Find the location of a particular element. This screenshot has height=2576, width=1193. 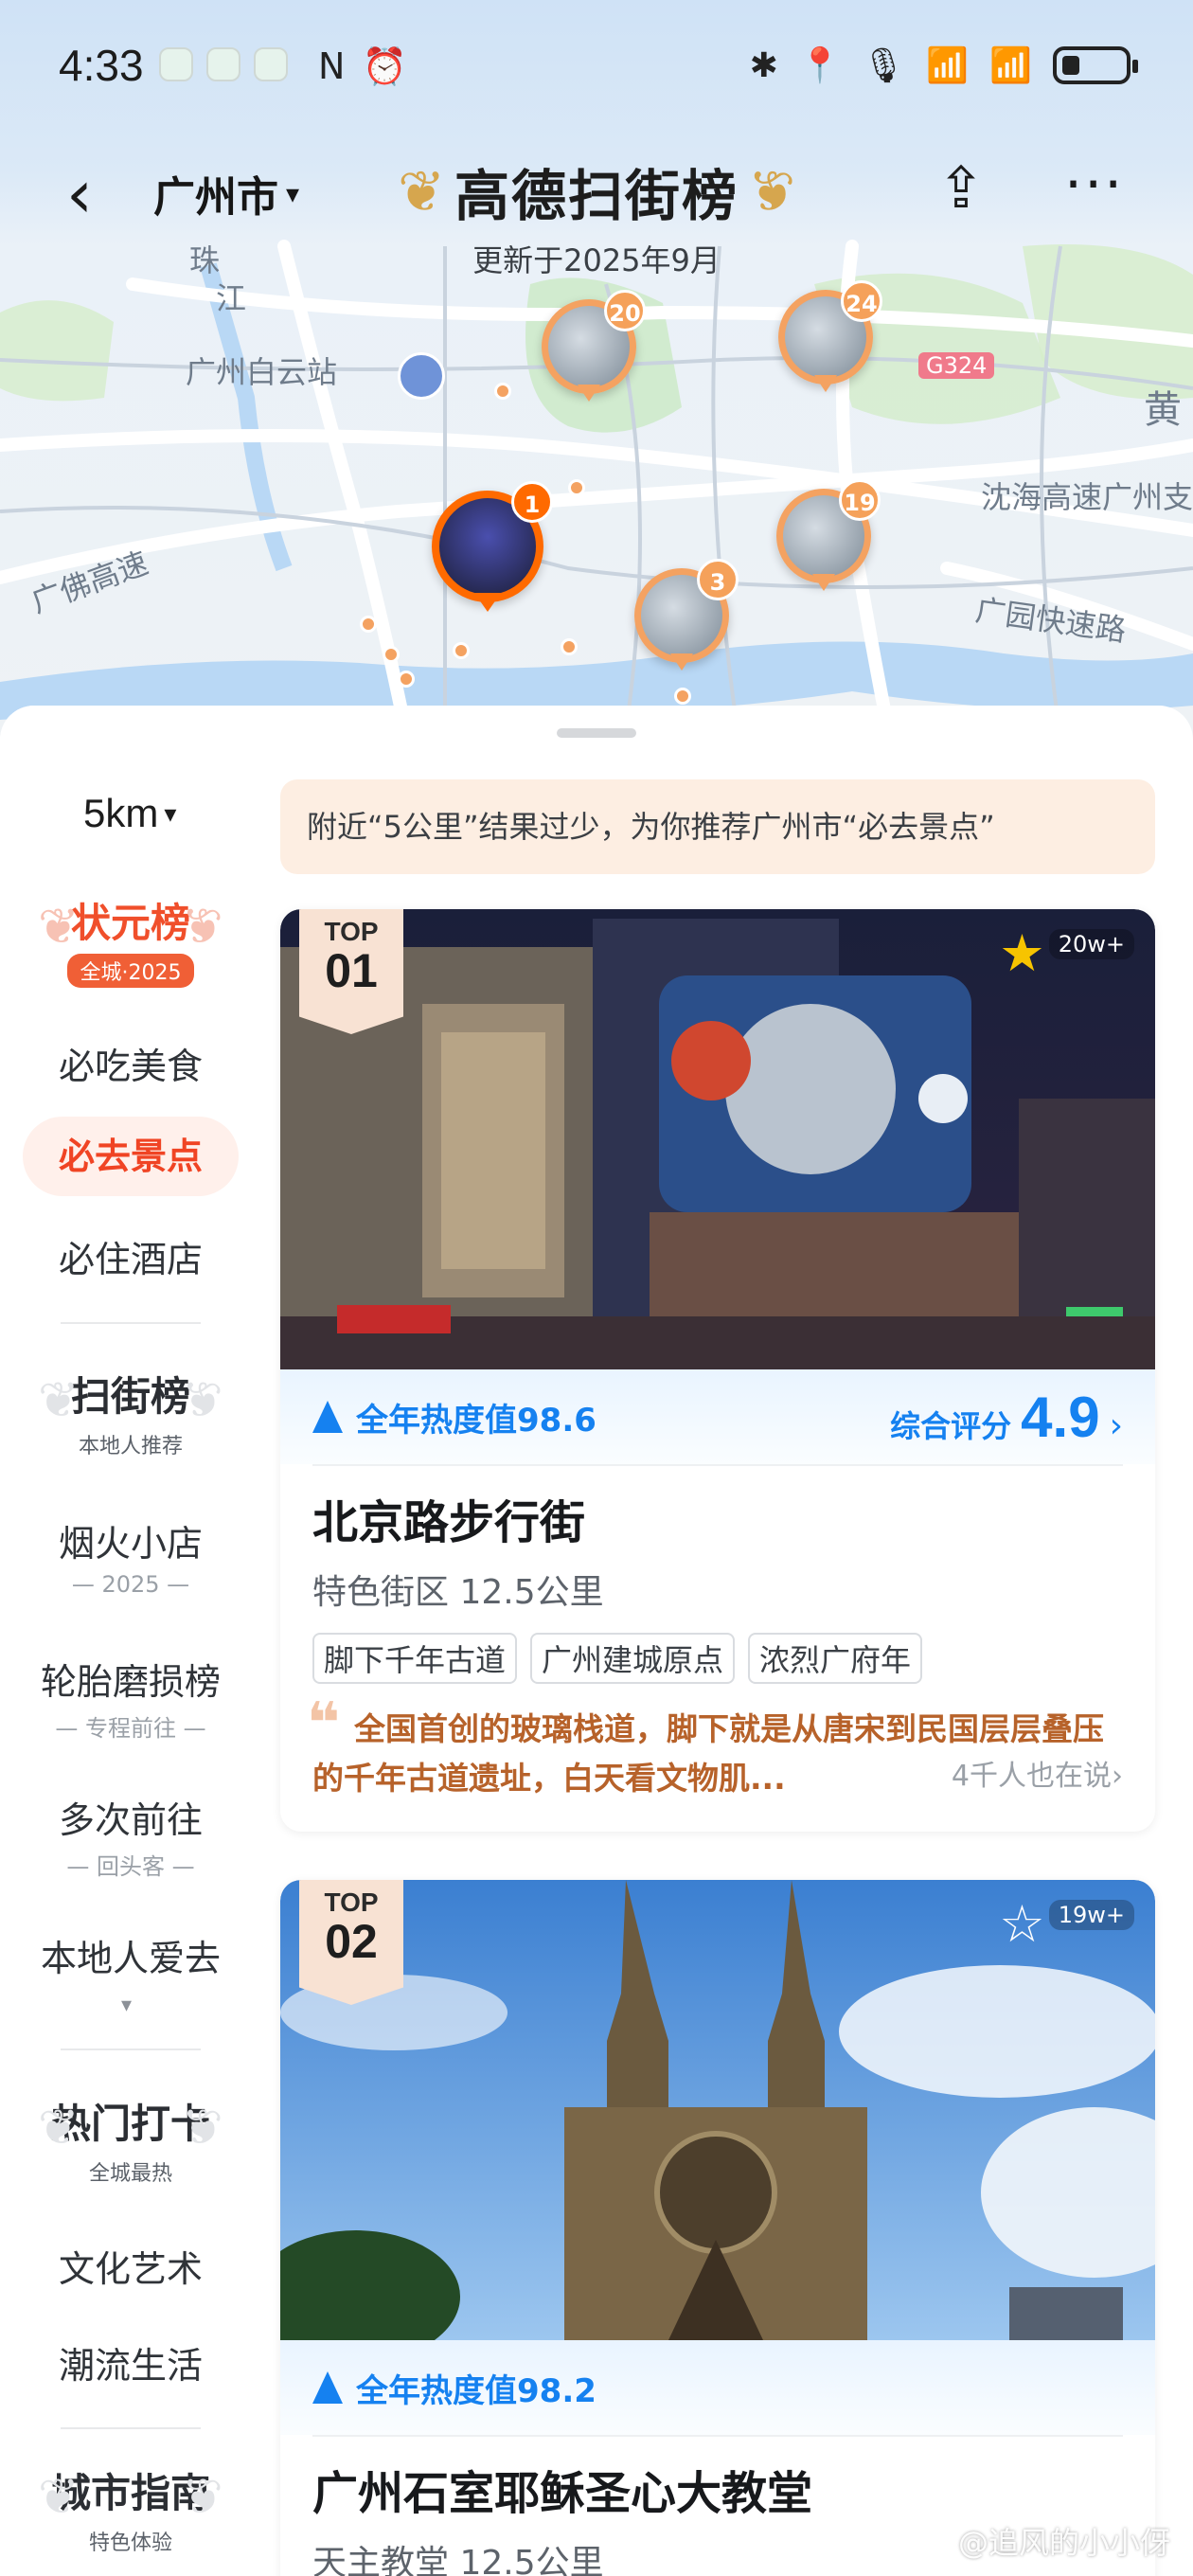

pin-rank: 20 is located at coordinates (625, 310).